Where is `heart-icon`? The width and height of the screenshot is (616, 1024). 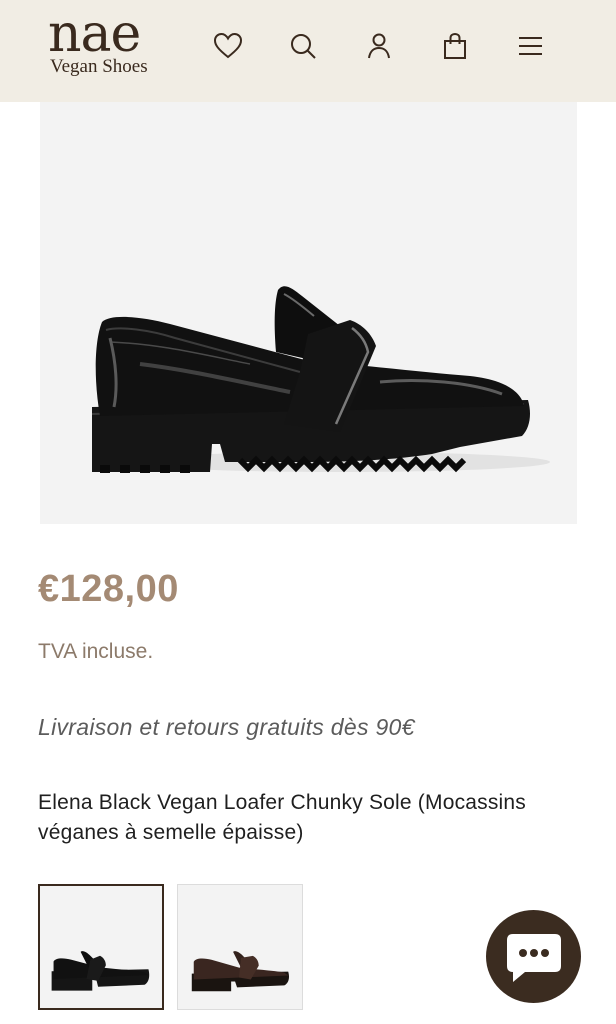
heart-icon is located at coordinates (228, 45).